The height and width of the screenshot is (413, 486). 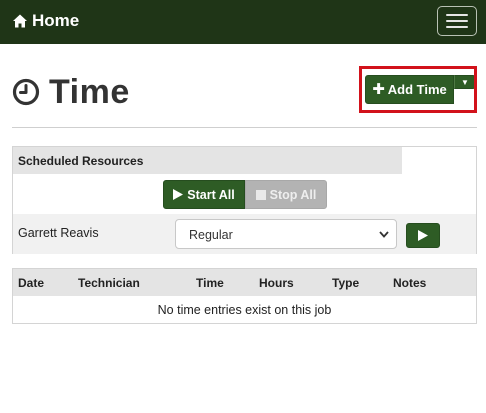 I want to click on start-all-button: Start All, so click(x=204, y=194).